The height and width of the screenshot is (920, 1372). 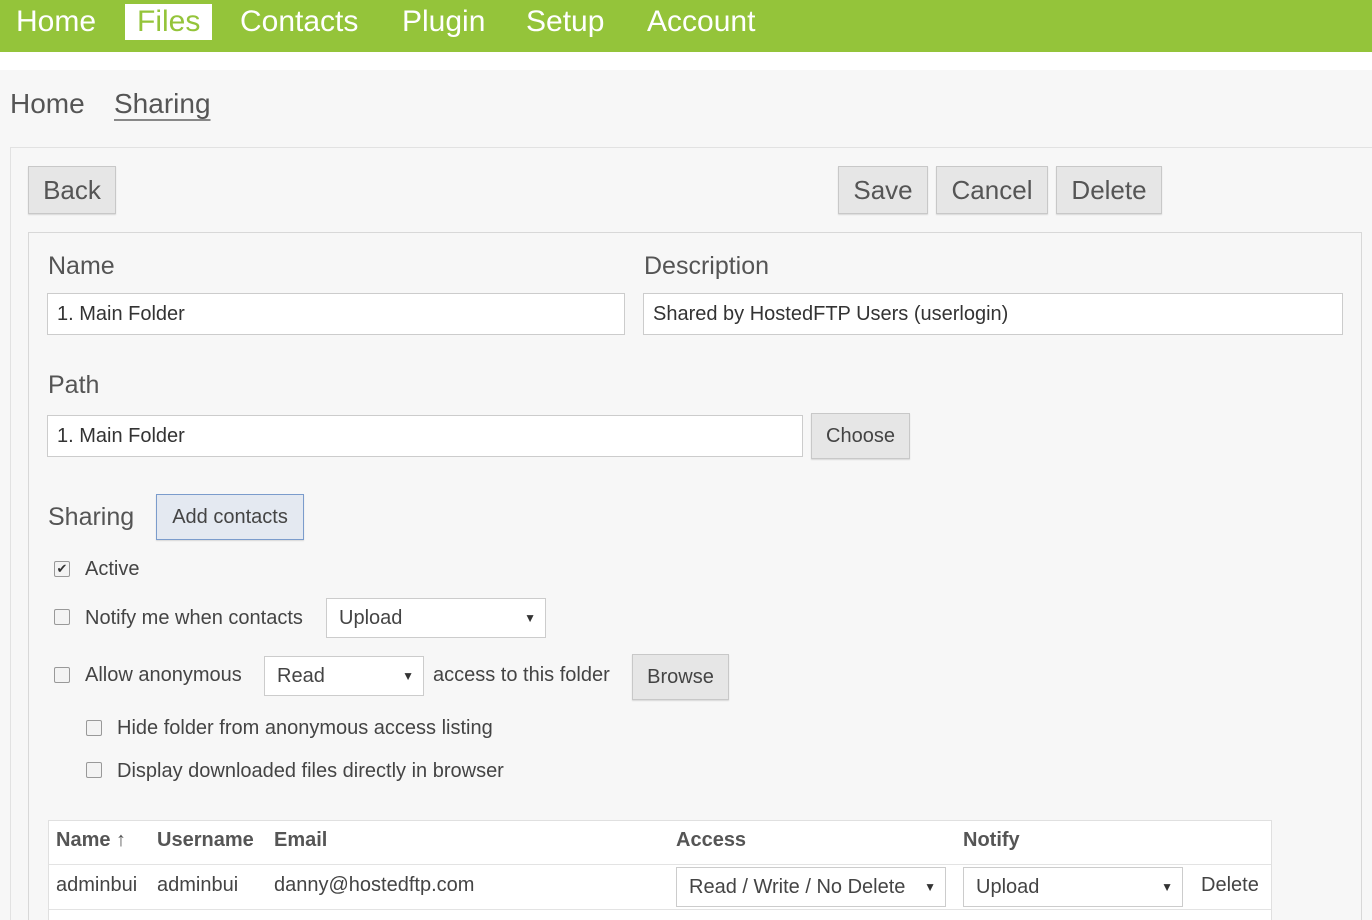 I want to click on save-button: Save, so click(x=883, y=190).